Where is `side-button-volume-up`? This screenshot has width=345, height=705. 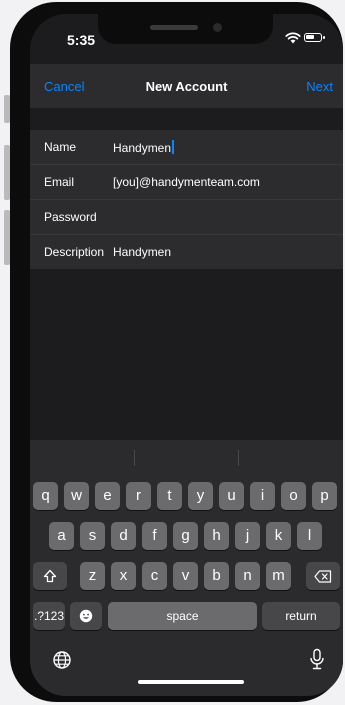 side-button-volume-up is located at coordinates (7, 172).